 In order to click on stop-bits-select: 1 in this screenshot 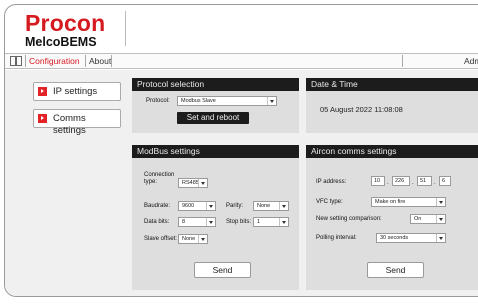, I will do `click(271, 222)`.